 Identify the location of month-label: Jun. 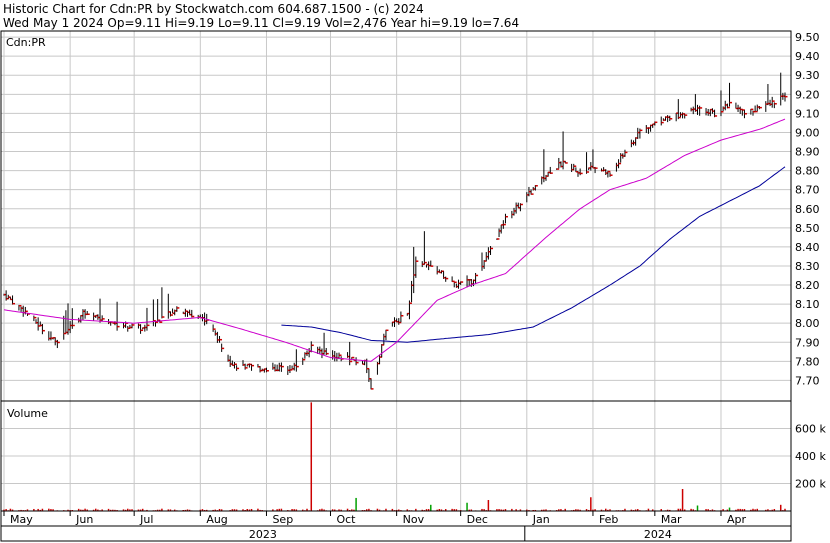
(84, 519).